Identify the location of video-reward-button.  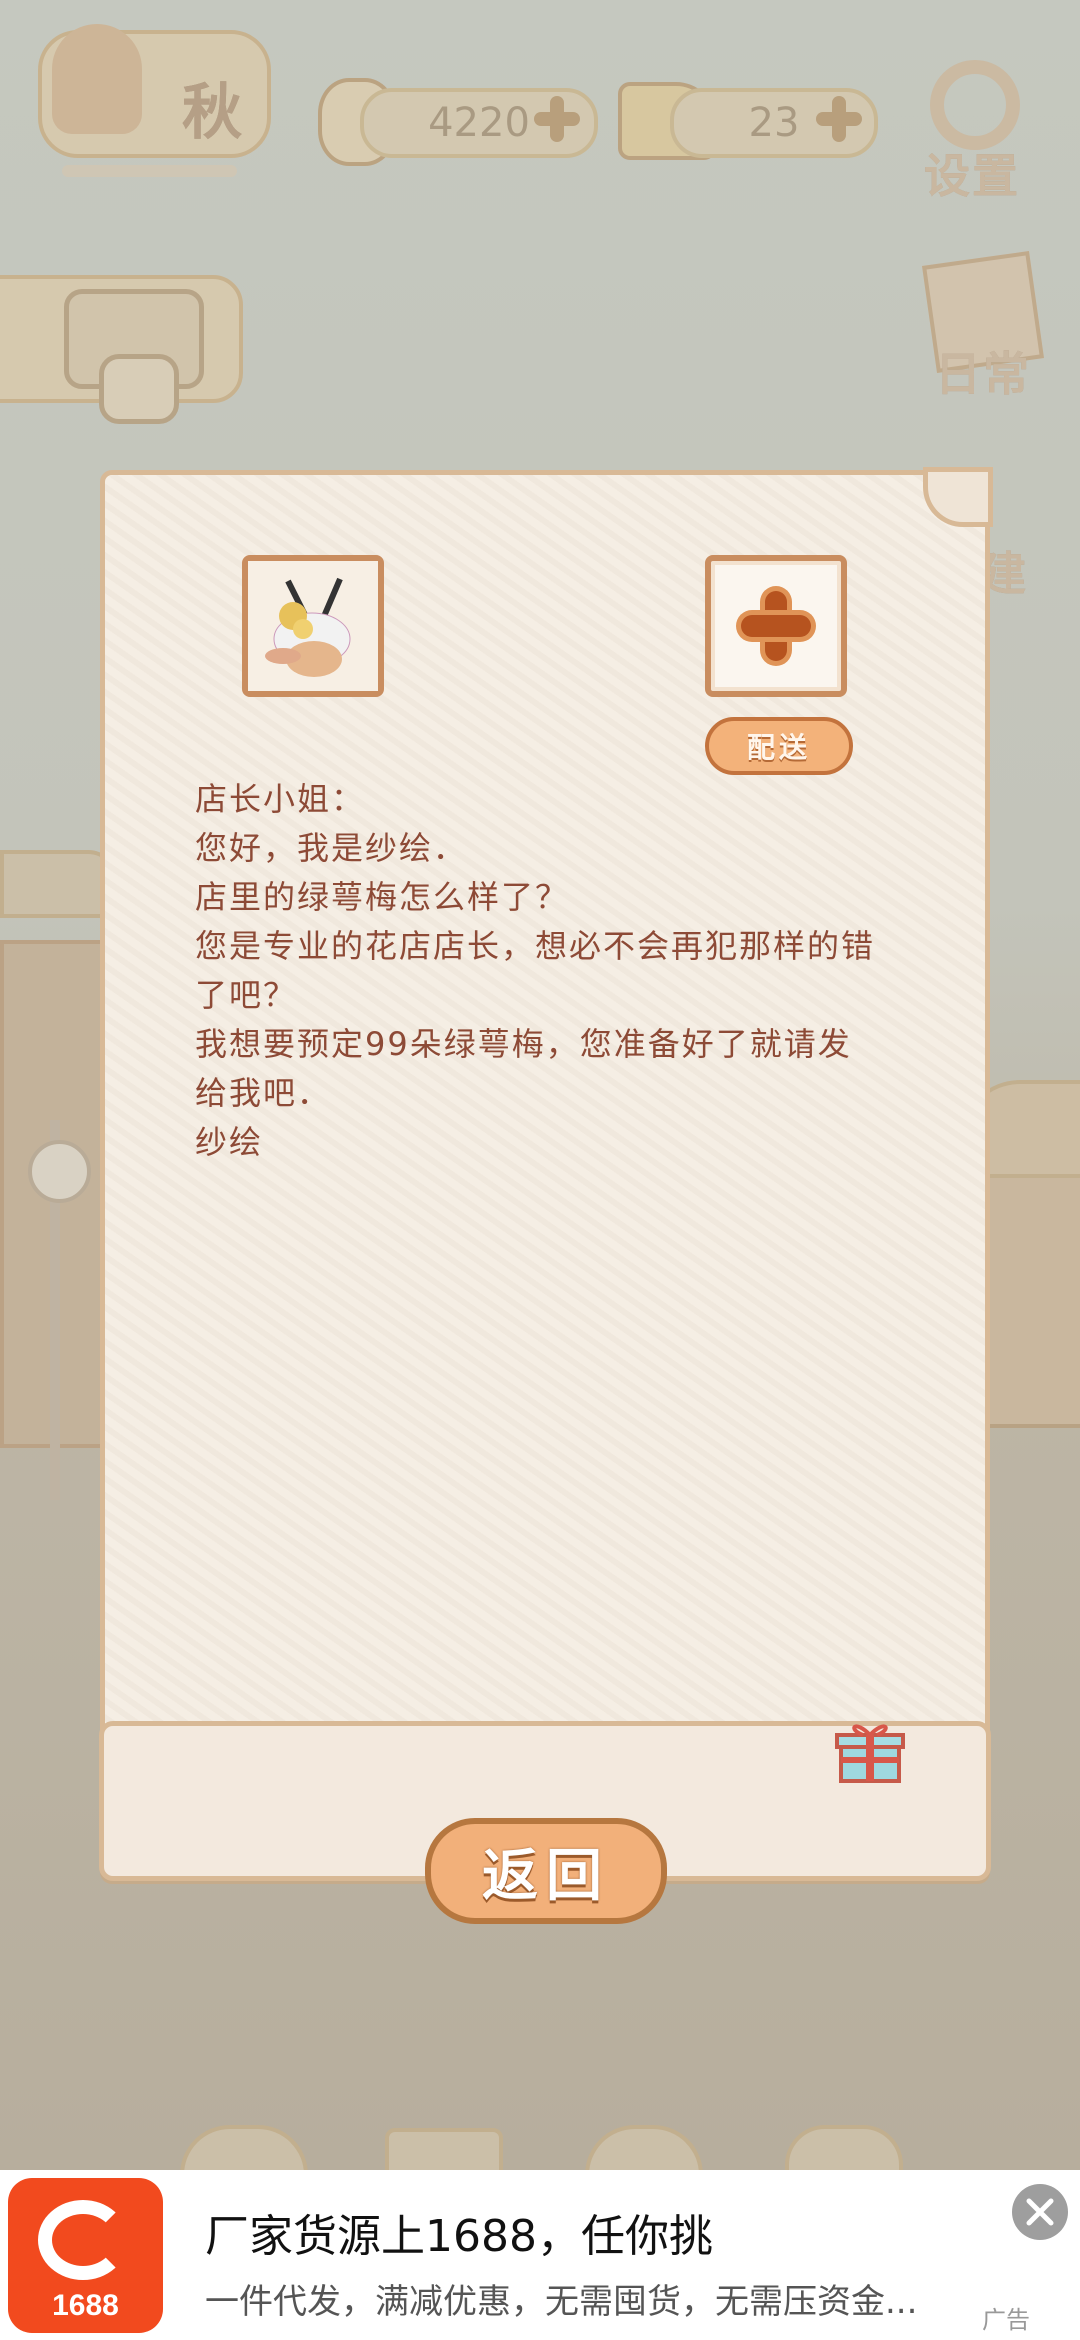
(121, 349).